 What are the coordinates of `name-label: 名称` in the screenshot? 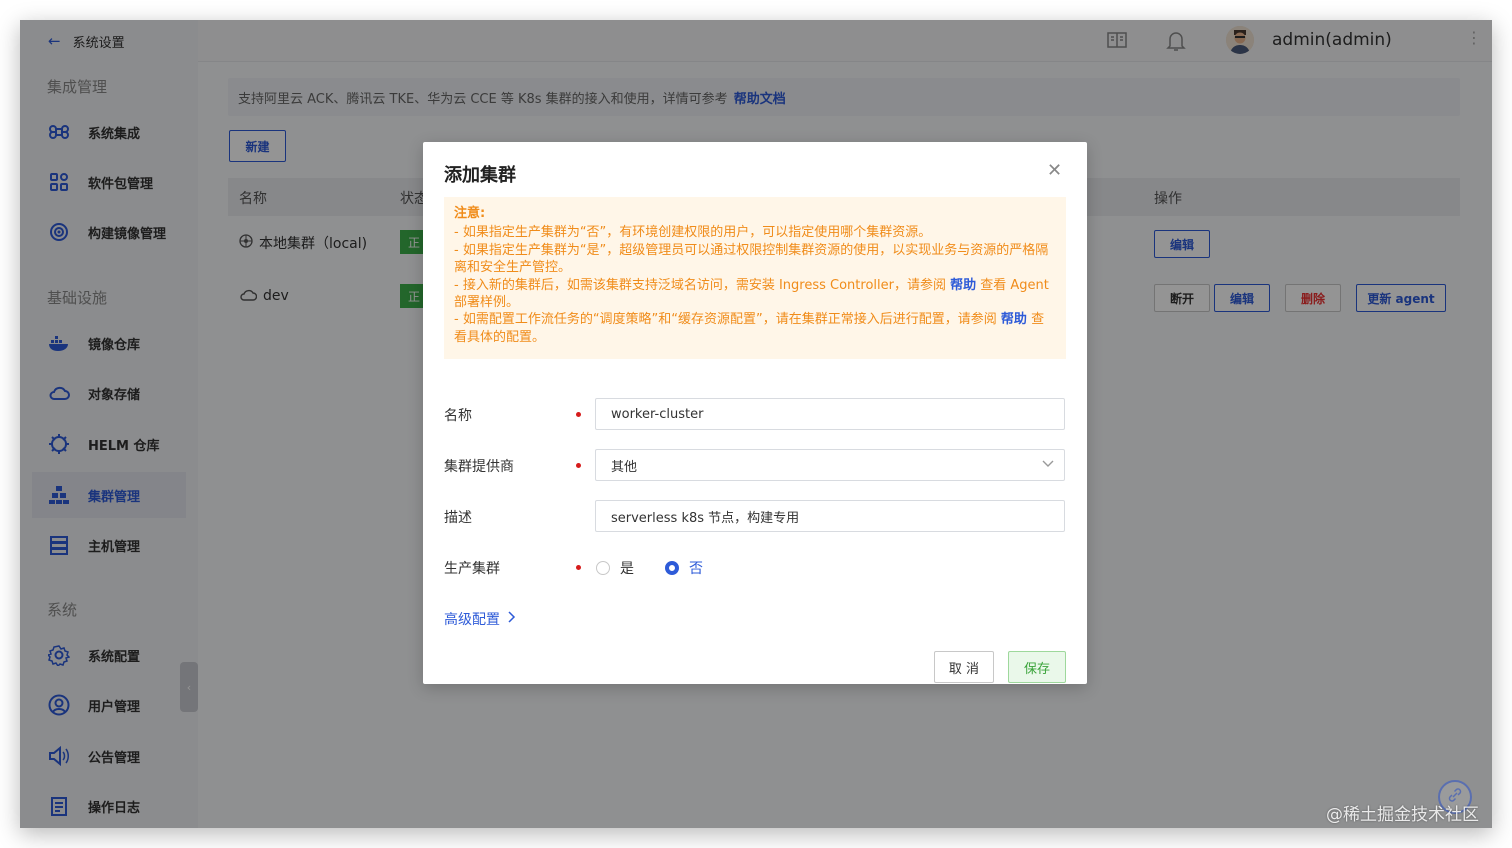 It's located at (458, 416).